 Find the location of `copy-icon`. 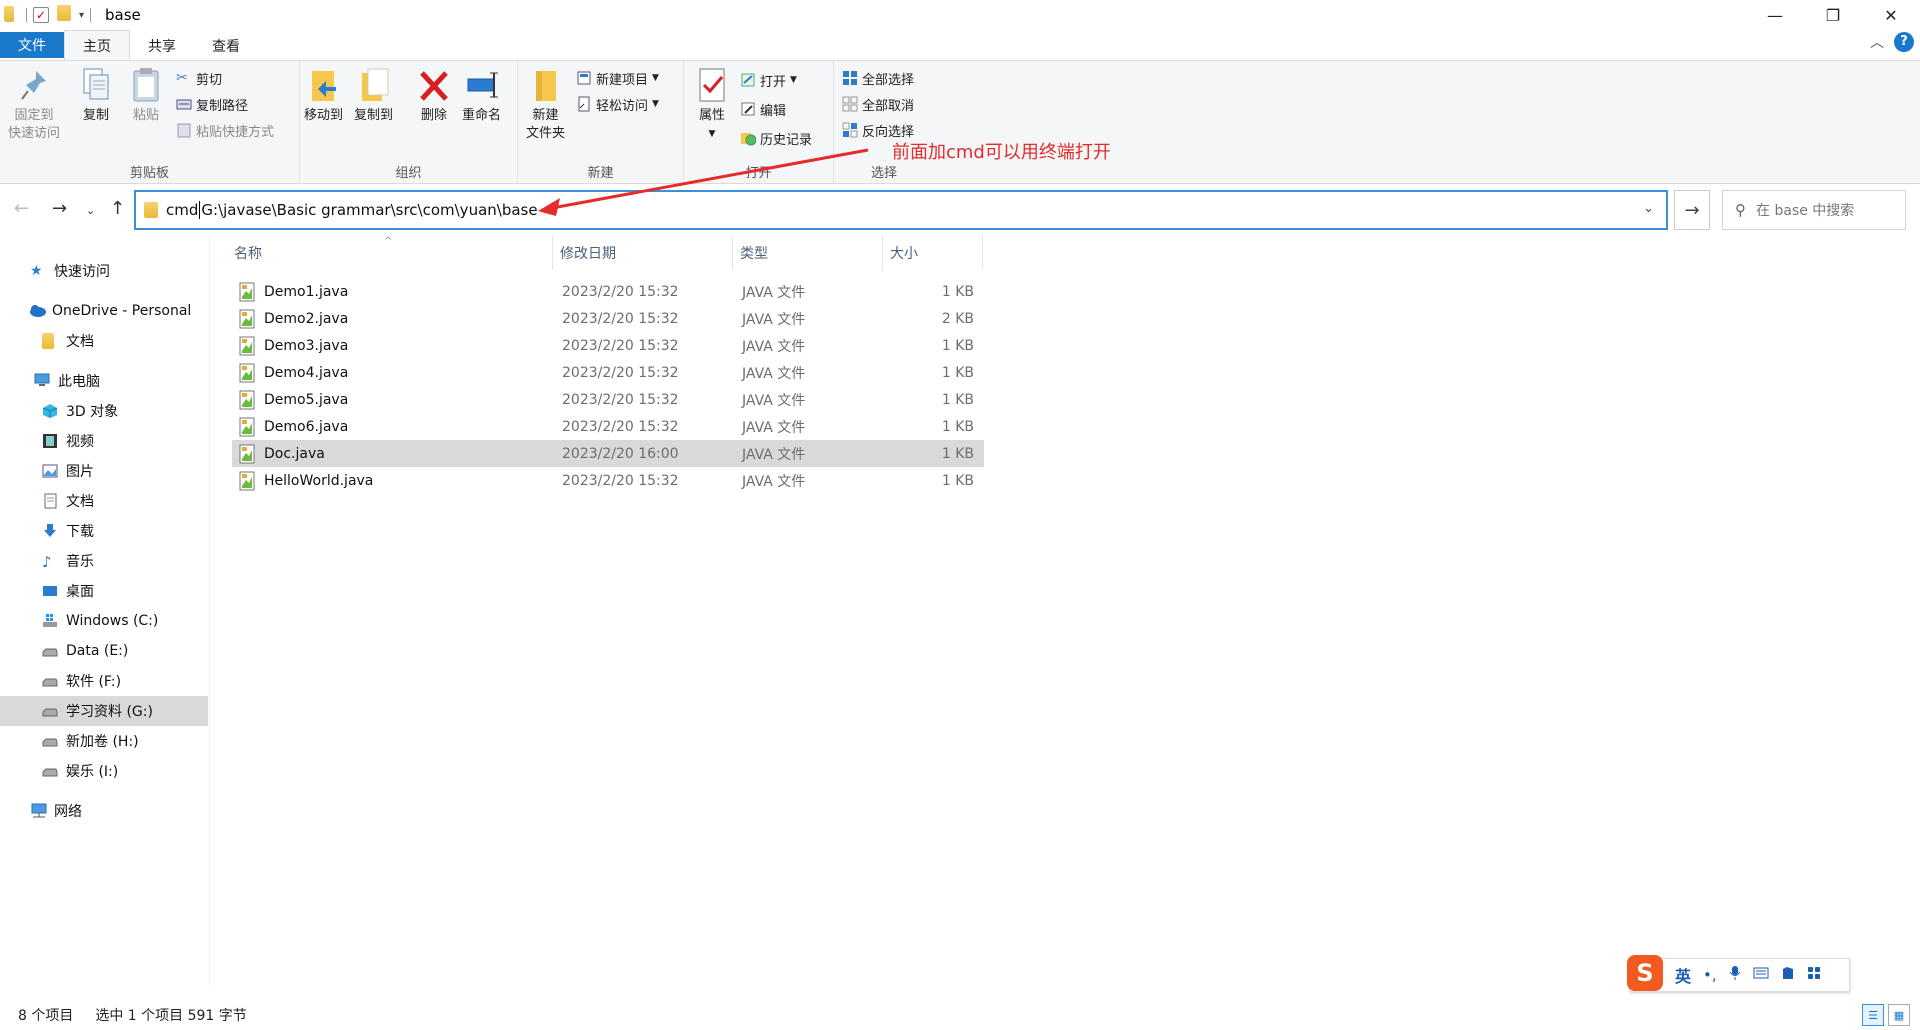

copy-icon is located at coordinates (96, 85).